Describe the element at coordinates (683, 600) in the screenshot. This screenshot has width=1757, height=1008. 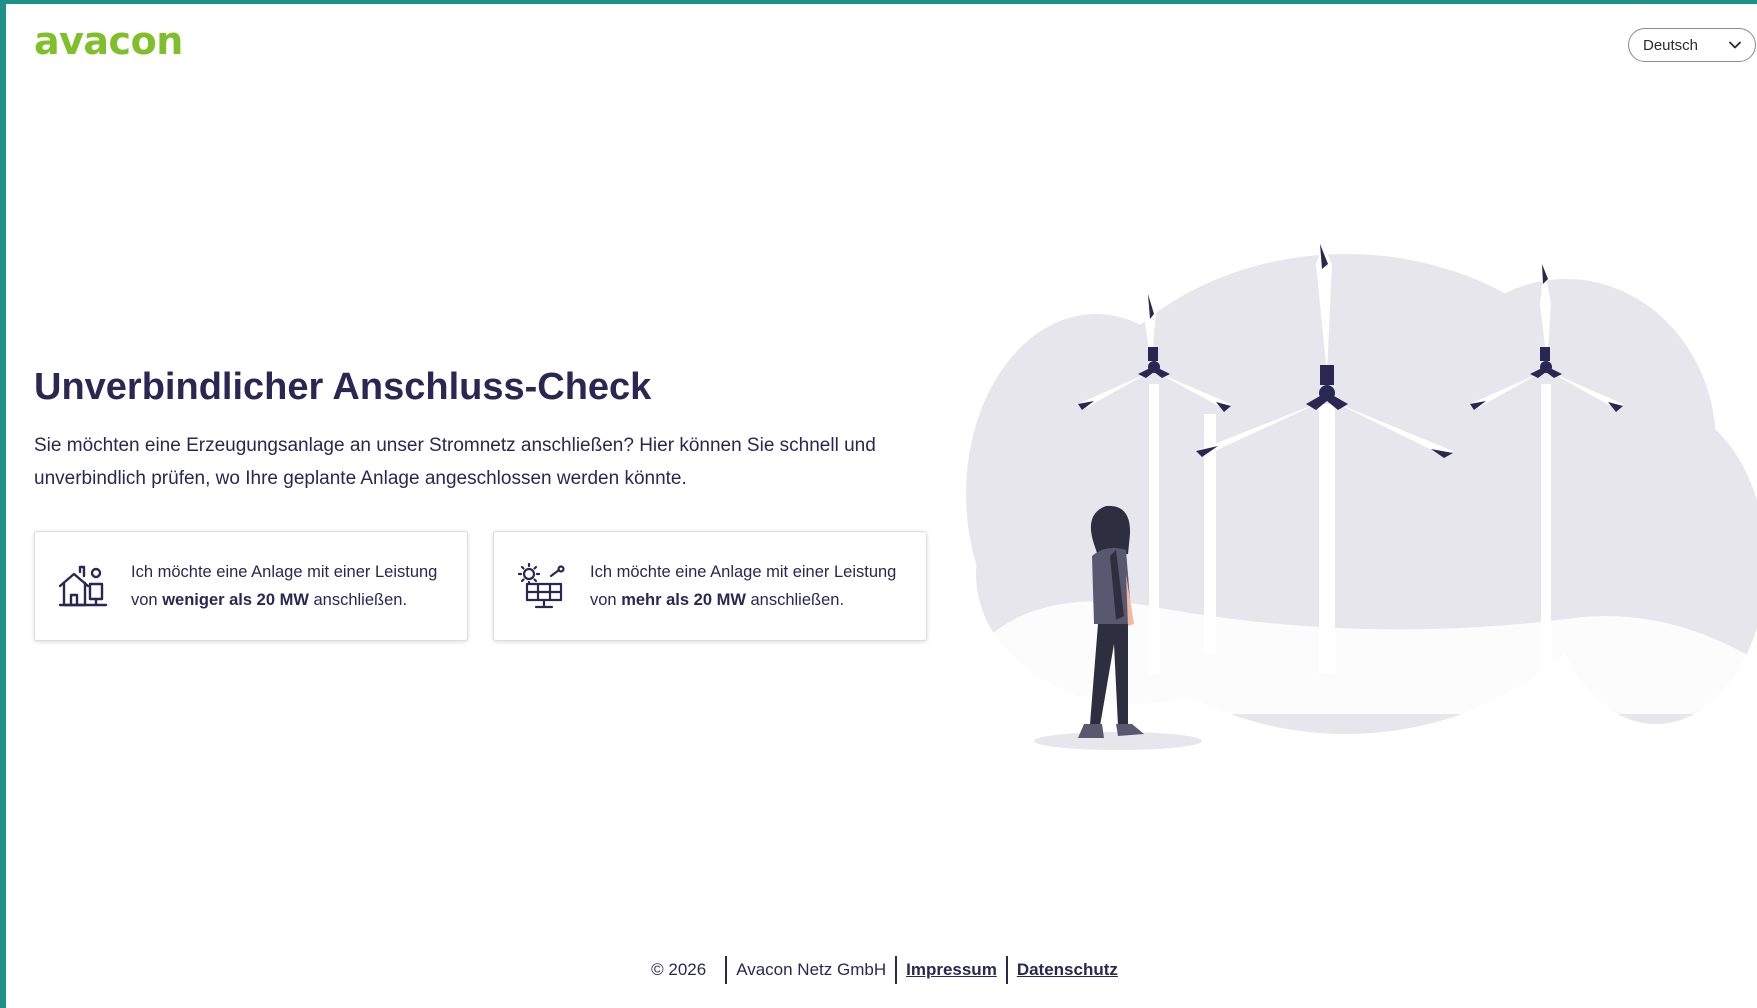
I see `option-highlight-over-20mw: mehr als 20 MW` at that location.